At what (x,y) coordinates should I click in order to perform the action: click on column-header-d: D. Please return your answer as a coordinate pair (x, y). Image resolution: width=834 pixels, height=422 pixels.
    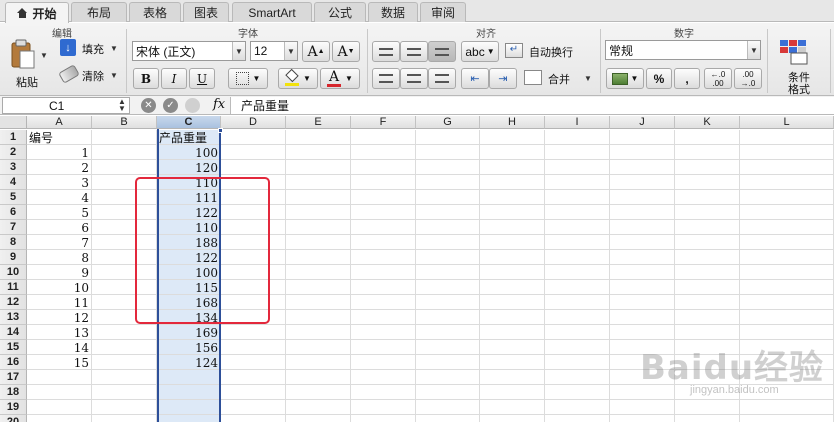
    Looking at the image, I should click on (253, 122).